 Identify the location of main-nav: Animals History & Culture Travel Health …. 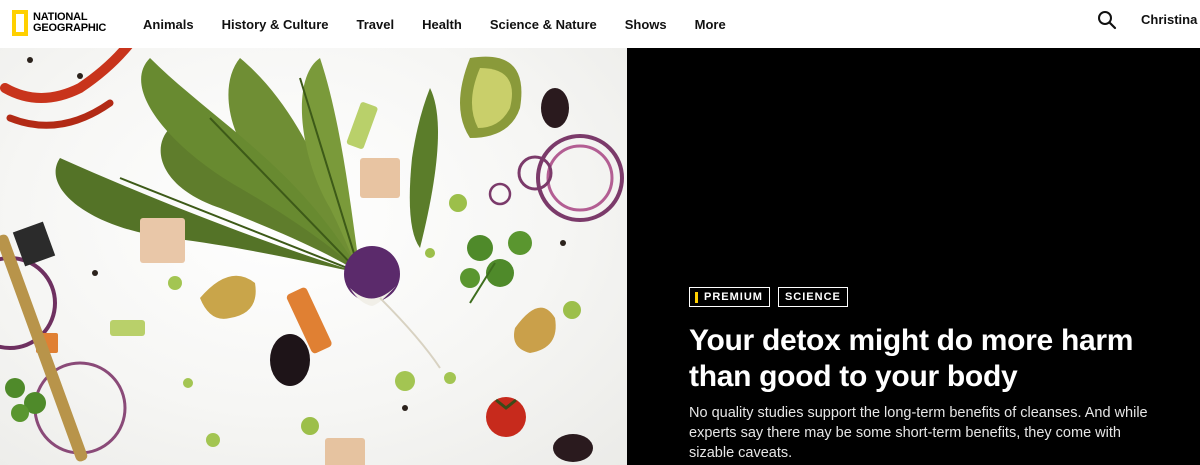
(448, 24).